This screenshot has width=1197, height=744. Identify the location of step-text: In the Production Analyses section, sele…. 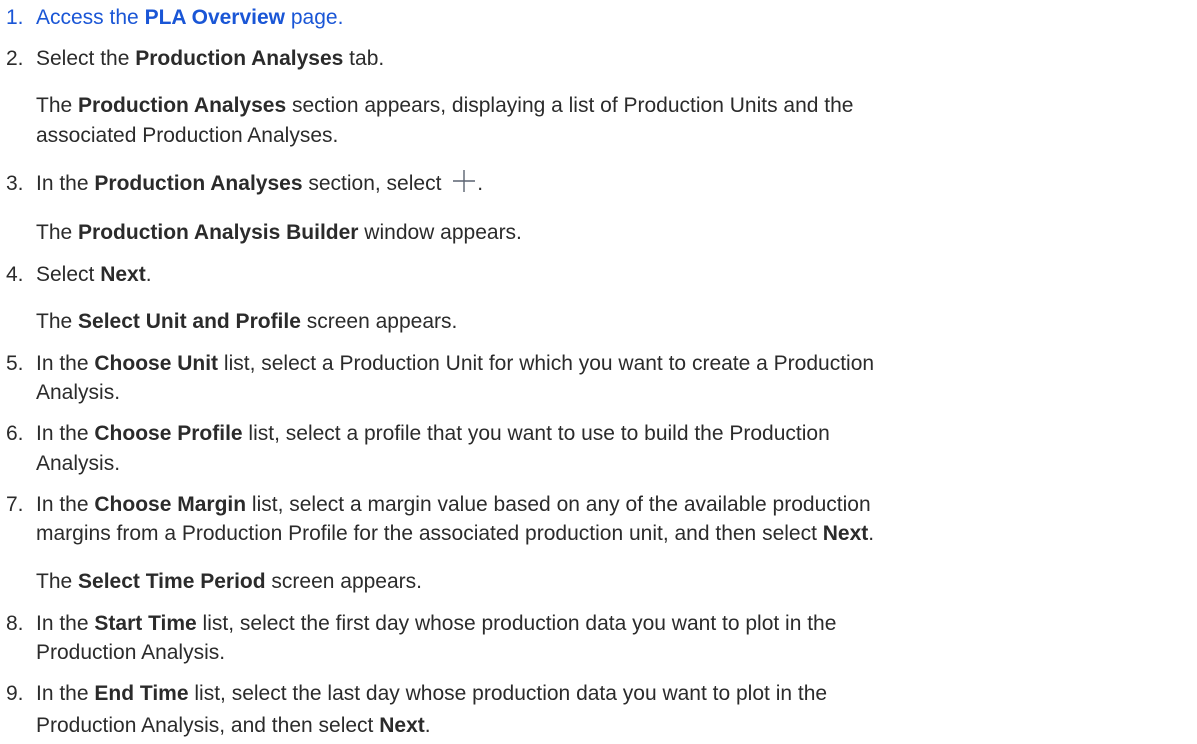
(259, 184).